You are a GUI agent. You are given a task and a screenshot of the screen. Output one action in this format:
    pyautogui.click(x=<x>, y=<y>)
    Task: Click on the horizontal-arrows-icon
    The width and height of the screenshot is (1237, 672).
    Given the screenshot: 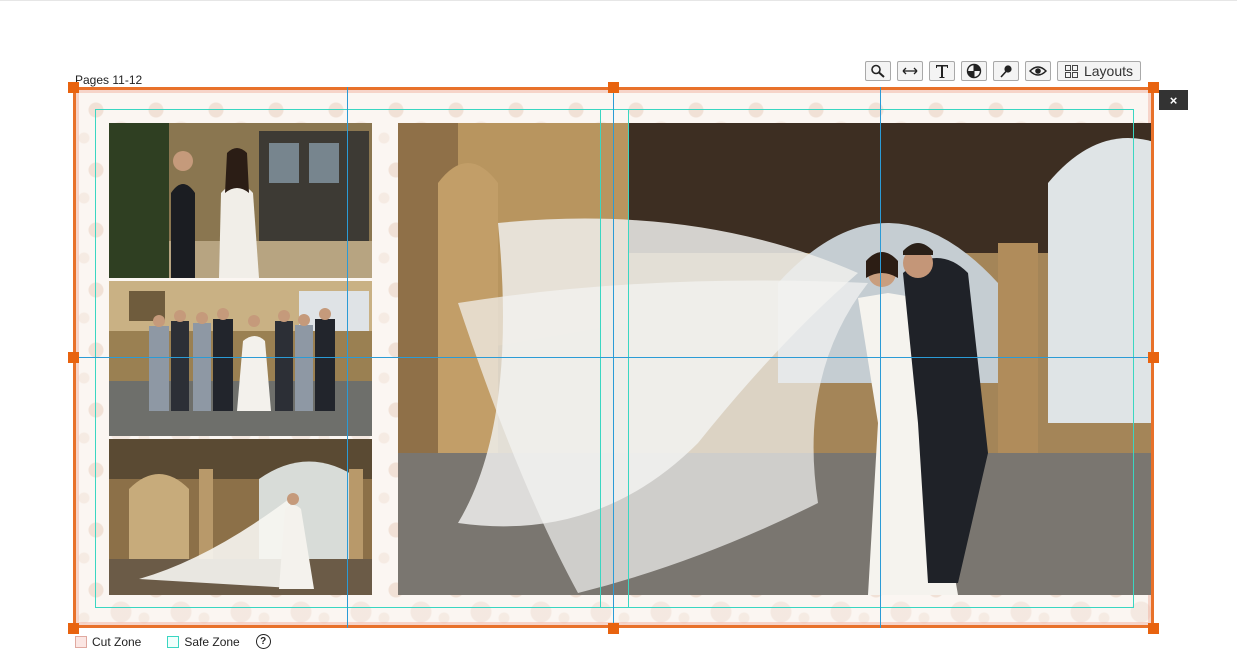 What is the action you would take?
    pyautogui.click(x=910, y=71)
    